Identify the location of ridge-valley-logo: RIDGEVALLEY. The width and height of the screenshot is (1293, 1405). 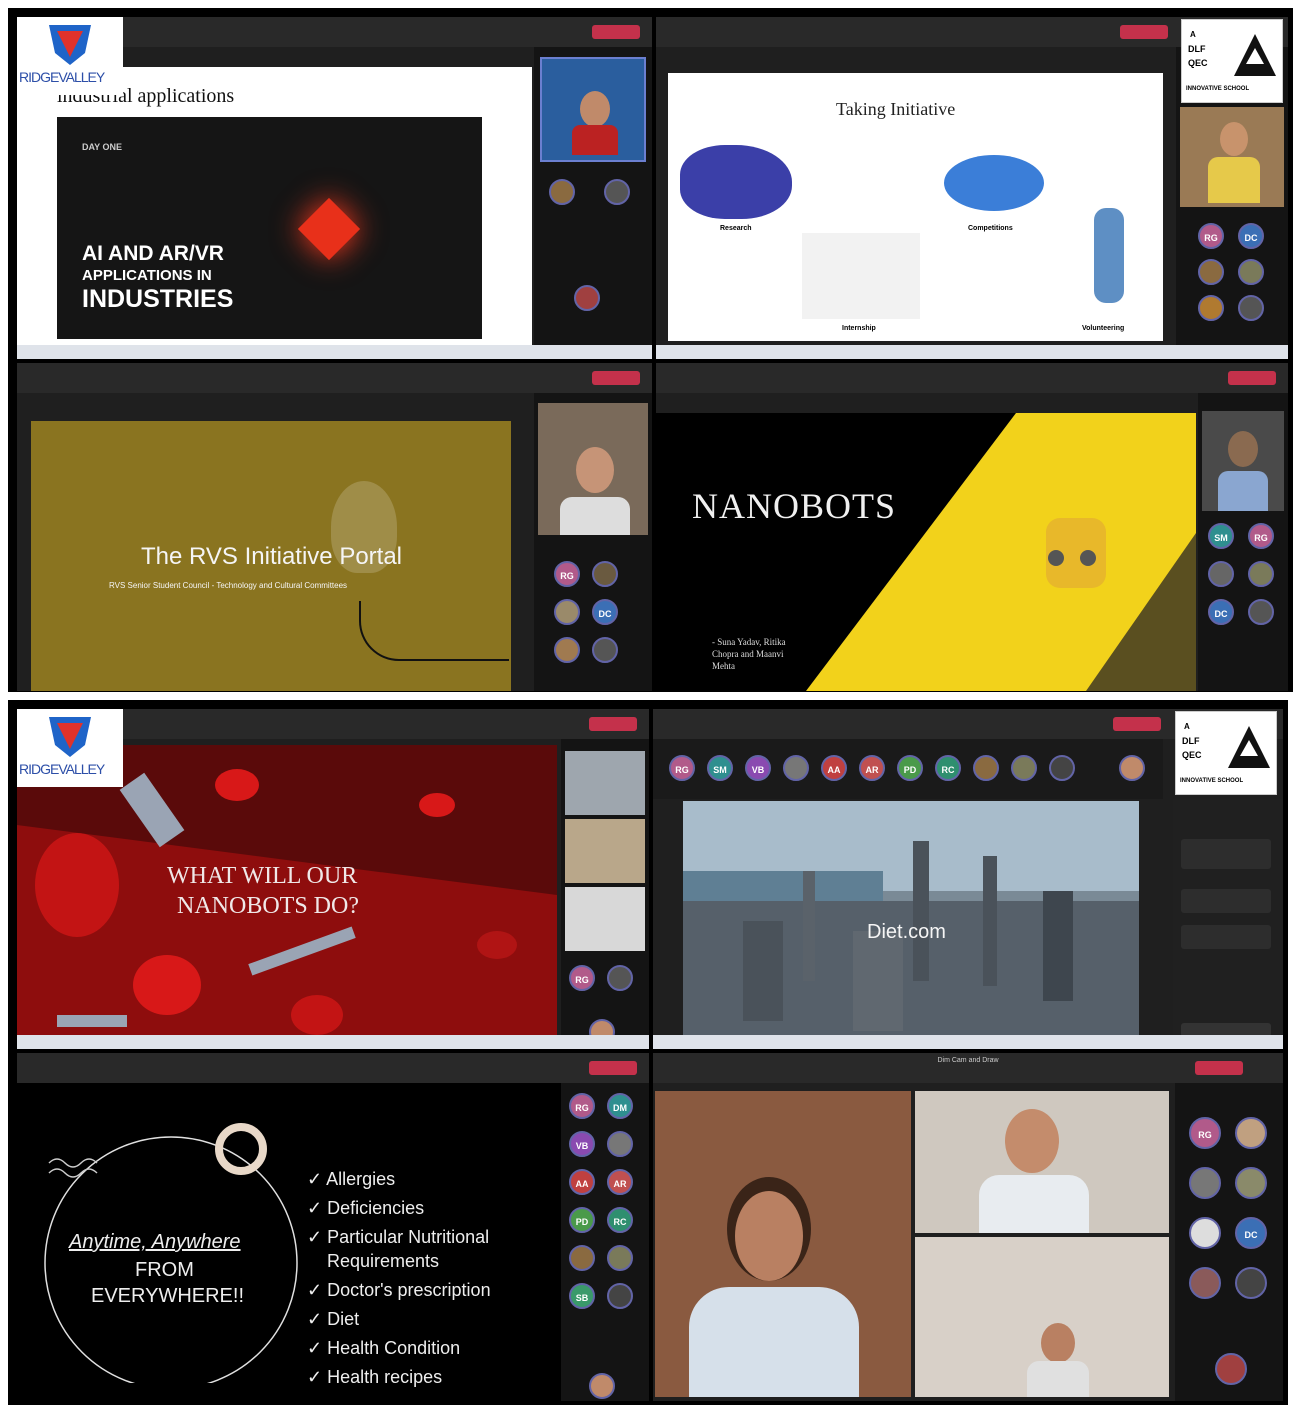
(70, 748).